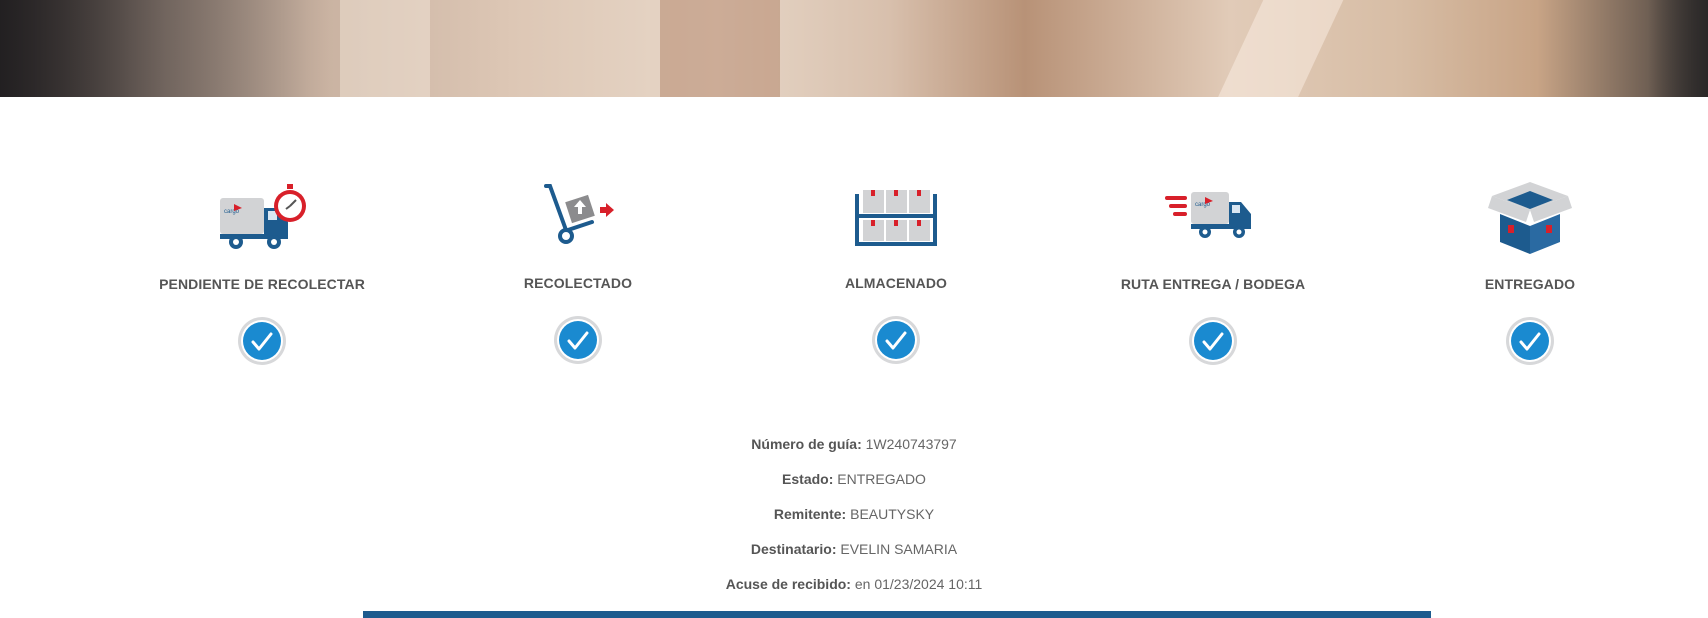  I want to click on step-recolectado: RECOLECTADO, so click(578, 270).